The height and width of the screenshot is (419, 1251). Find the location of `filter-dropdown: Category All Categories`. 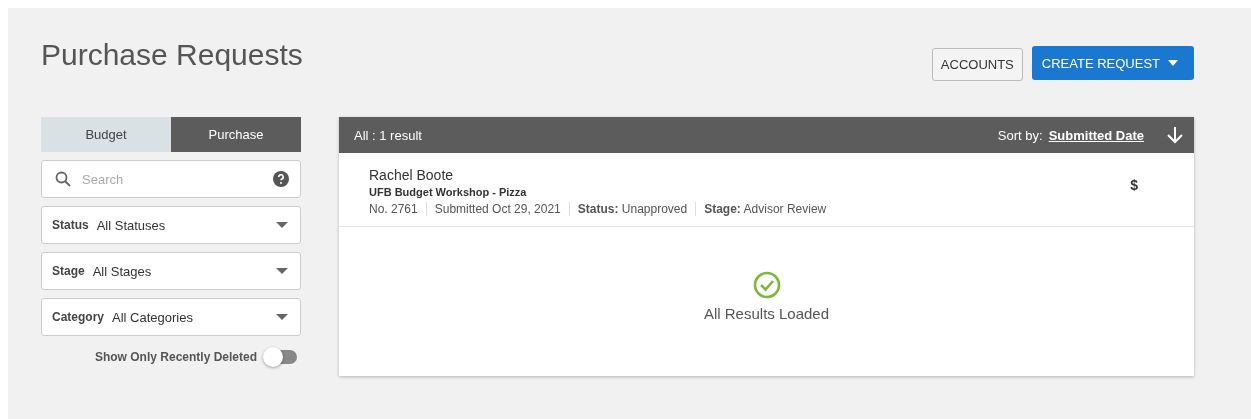

filter-dropdown: Category All Categories is located at coordinates (171, 317).